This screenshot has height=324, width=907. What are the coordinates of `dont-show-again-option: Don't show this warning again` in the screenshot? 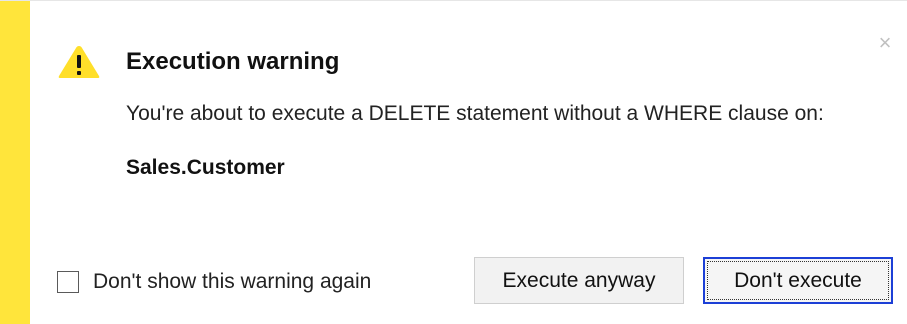 It's located at (214, 282).